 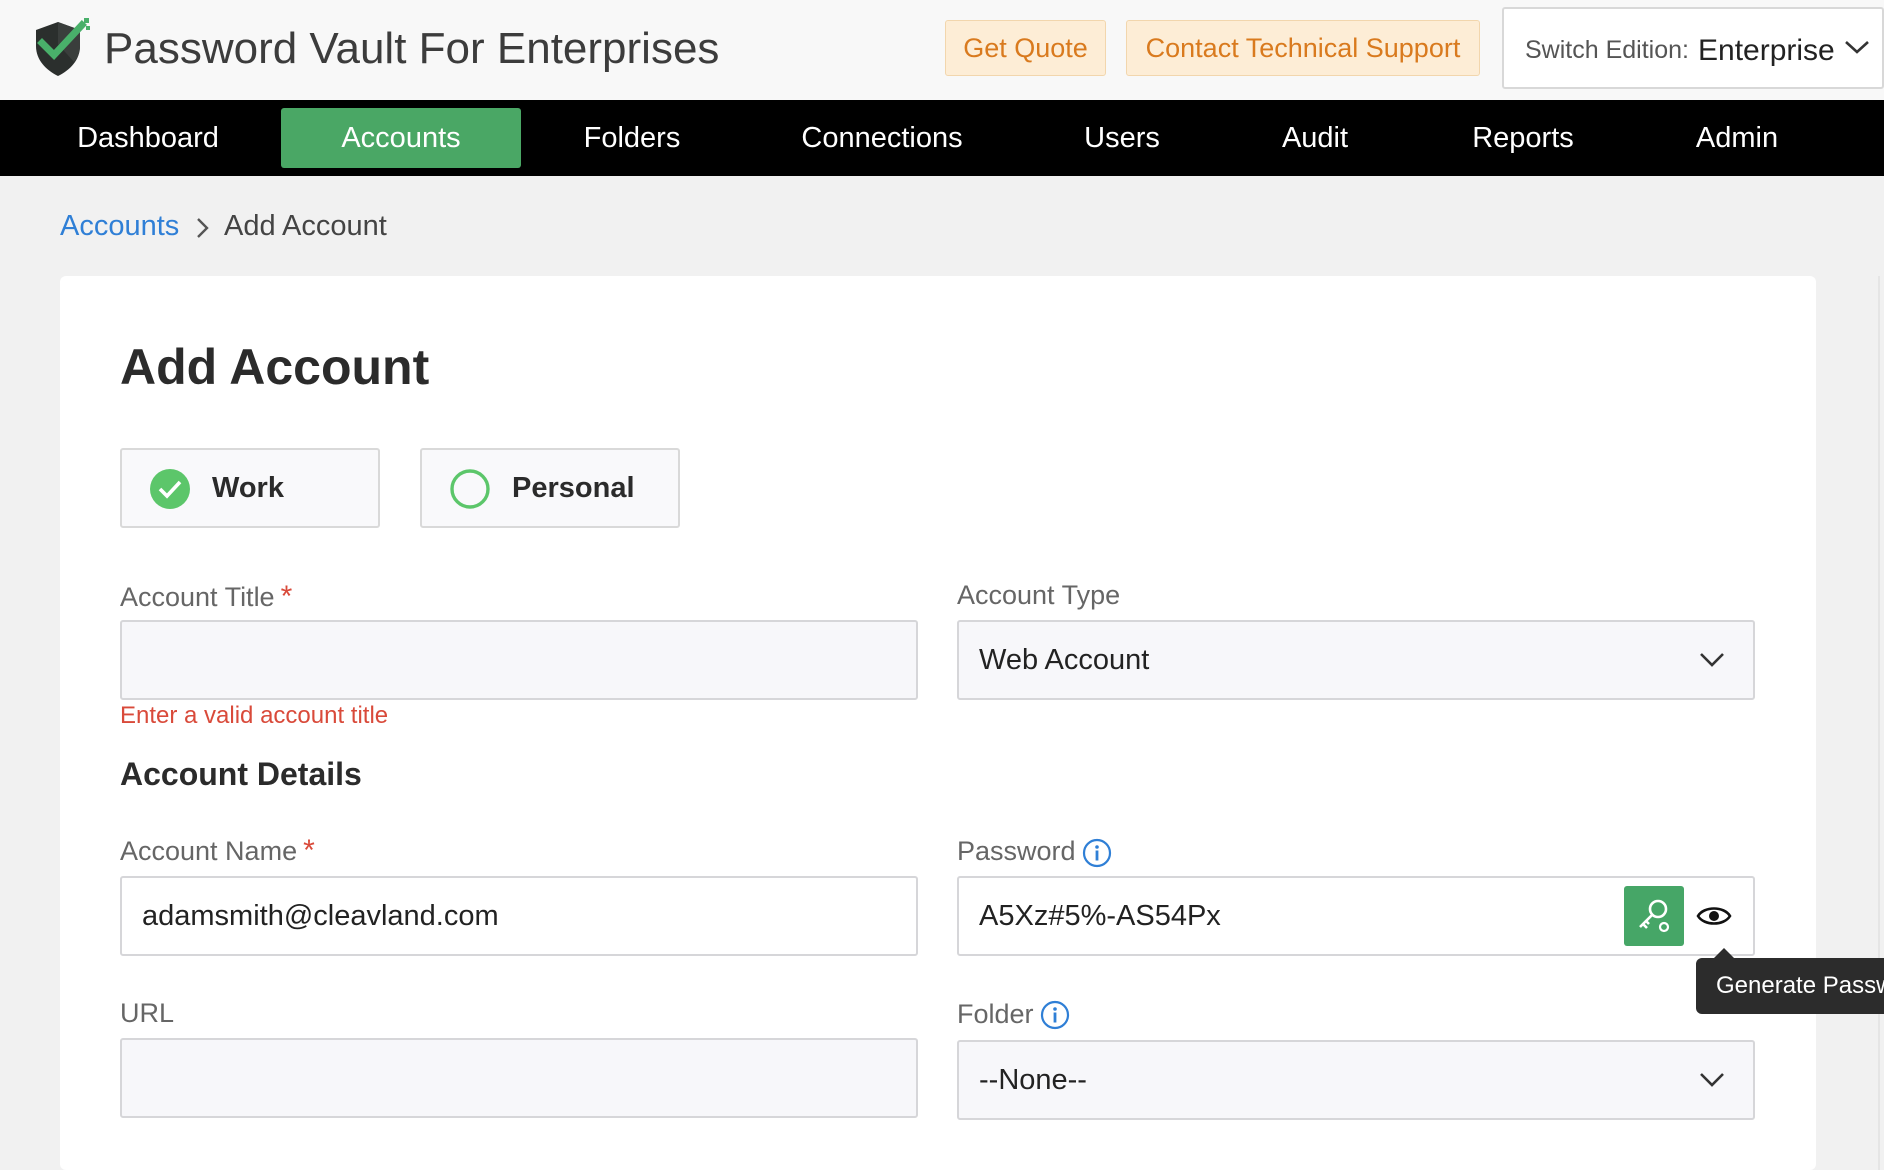 I want to click on url-input, so click(x=519, y=1078).